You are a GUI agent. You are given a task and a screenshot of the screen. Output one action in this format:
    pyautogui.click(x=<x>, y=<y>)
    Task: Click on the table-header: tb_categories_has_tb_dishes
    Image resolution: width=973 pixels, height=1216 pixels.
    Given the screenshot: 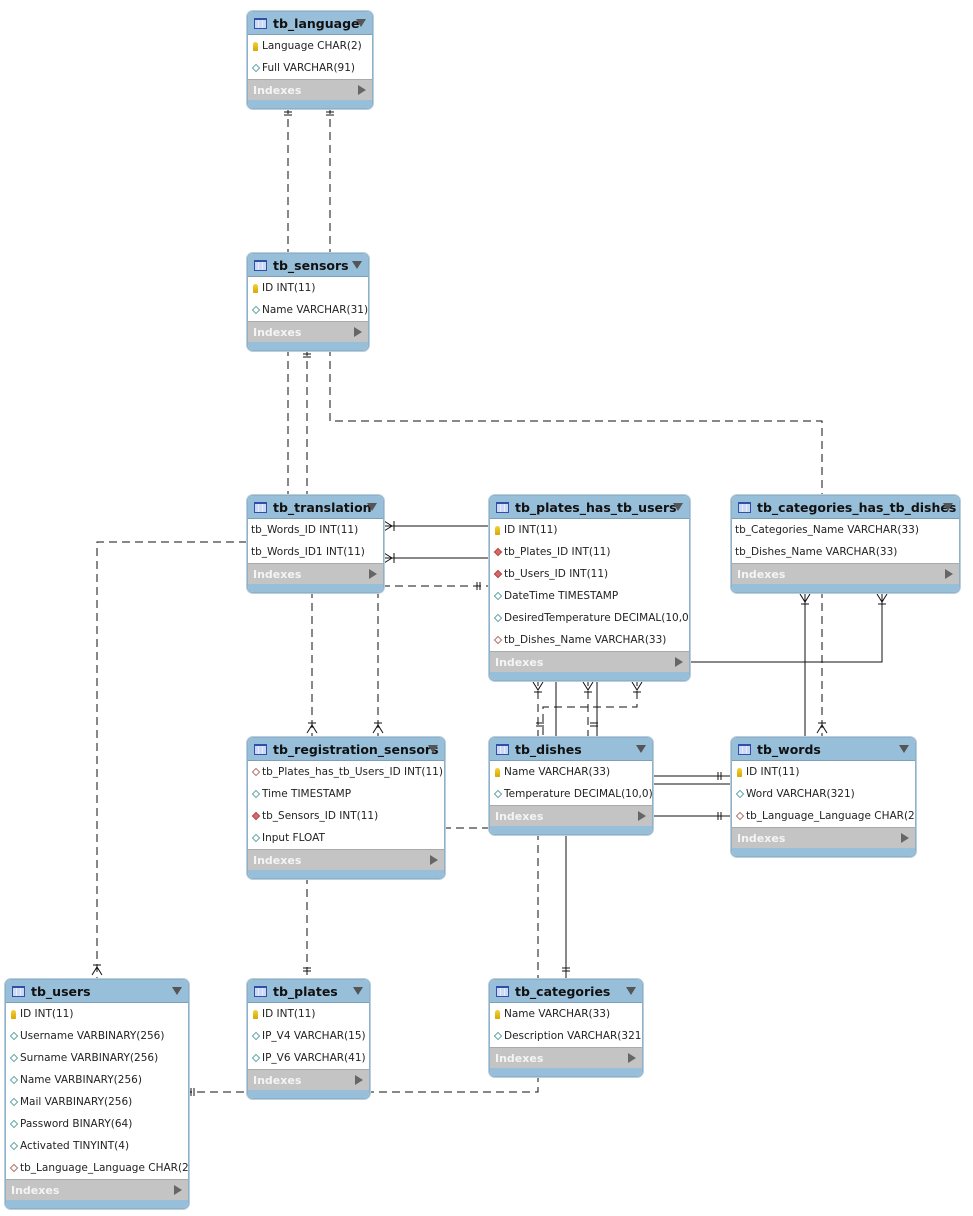 What is the action you would take?
    pyautogui.click(x=845, y=507)
    